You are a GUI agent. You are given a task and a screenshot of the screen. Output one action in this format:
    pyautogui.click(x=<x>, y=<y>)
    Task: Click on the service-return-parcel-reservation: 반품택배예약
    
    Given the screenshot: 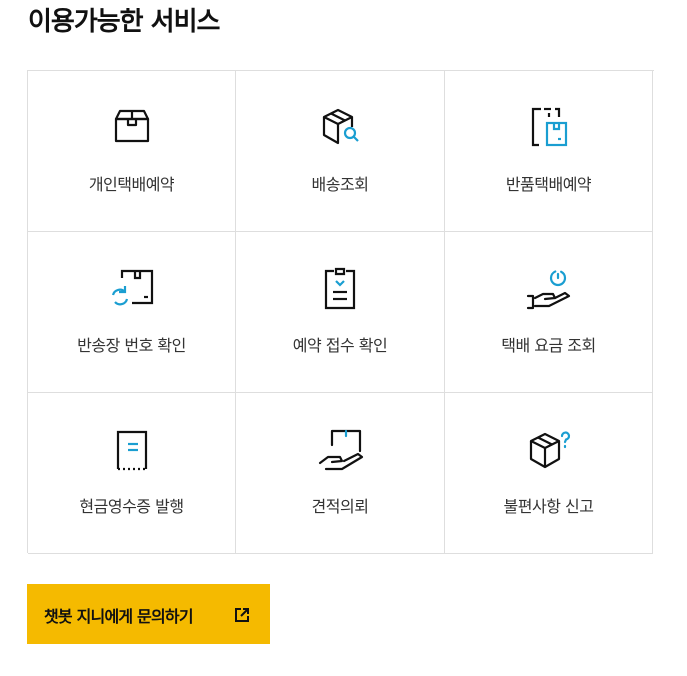 What is the action you would take?
    pyautogui.click(x=549, y=151)
    